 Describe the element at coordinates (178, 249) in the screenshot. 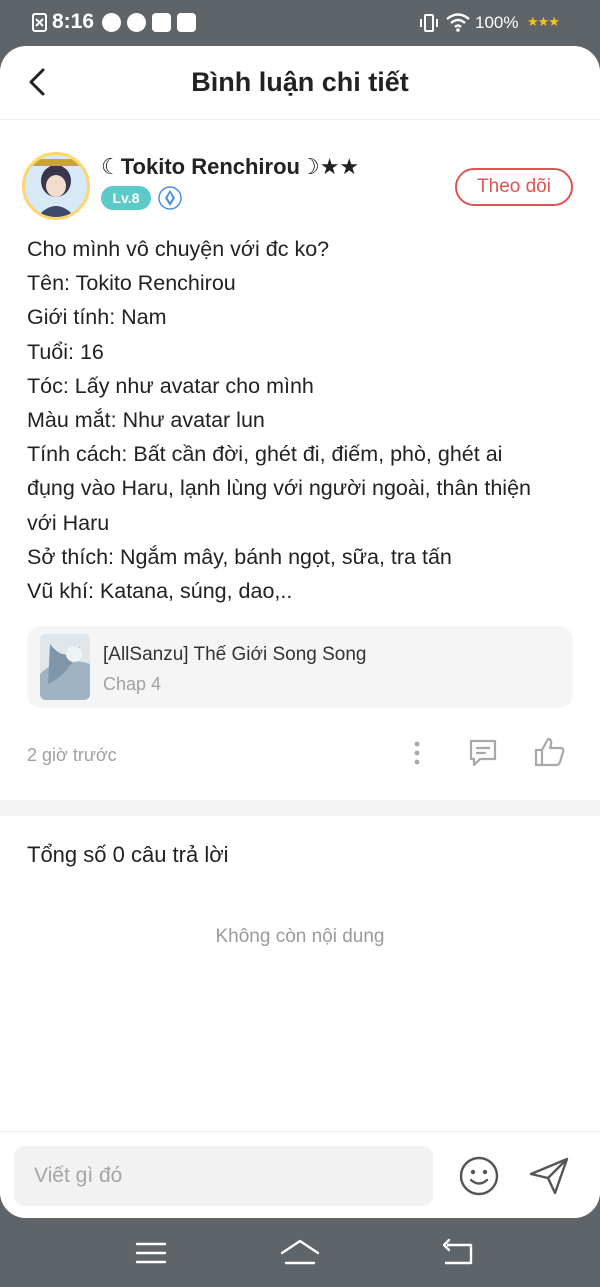

I see `comment-line: Cho mình vô chuyện với đc ko?` at that location.